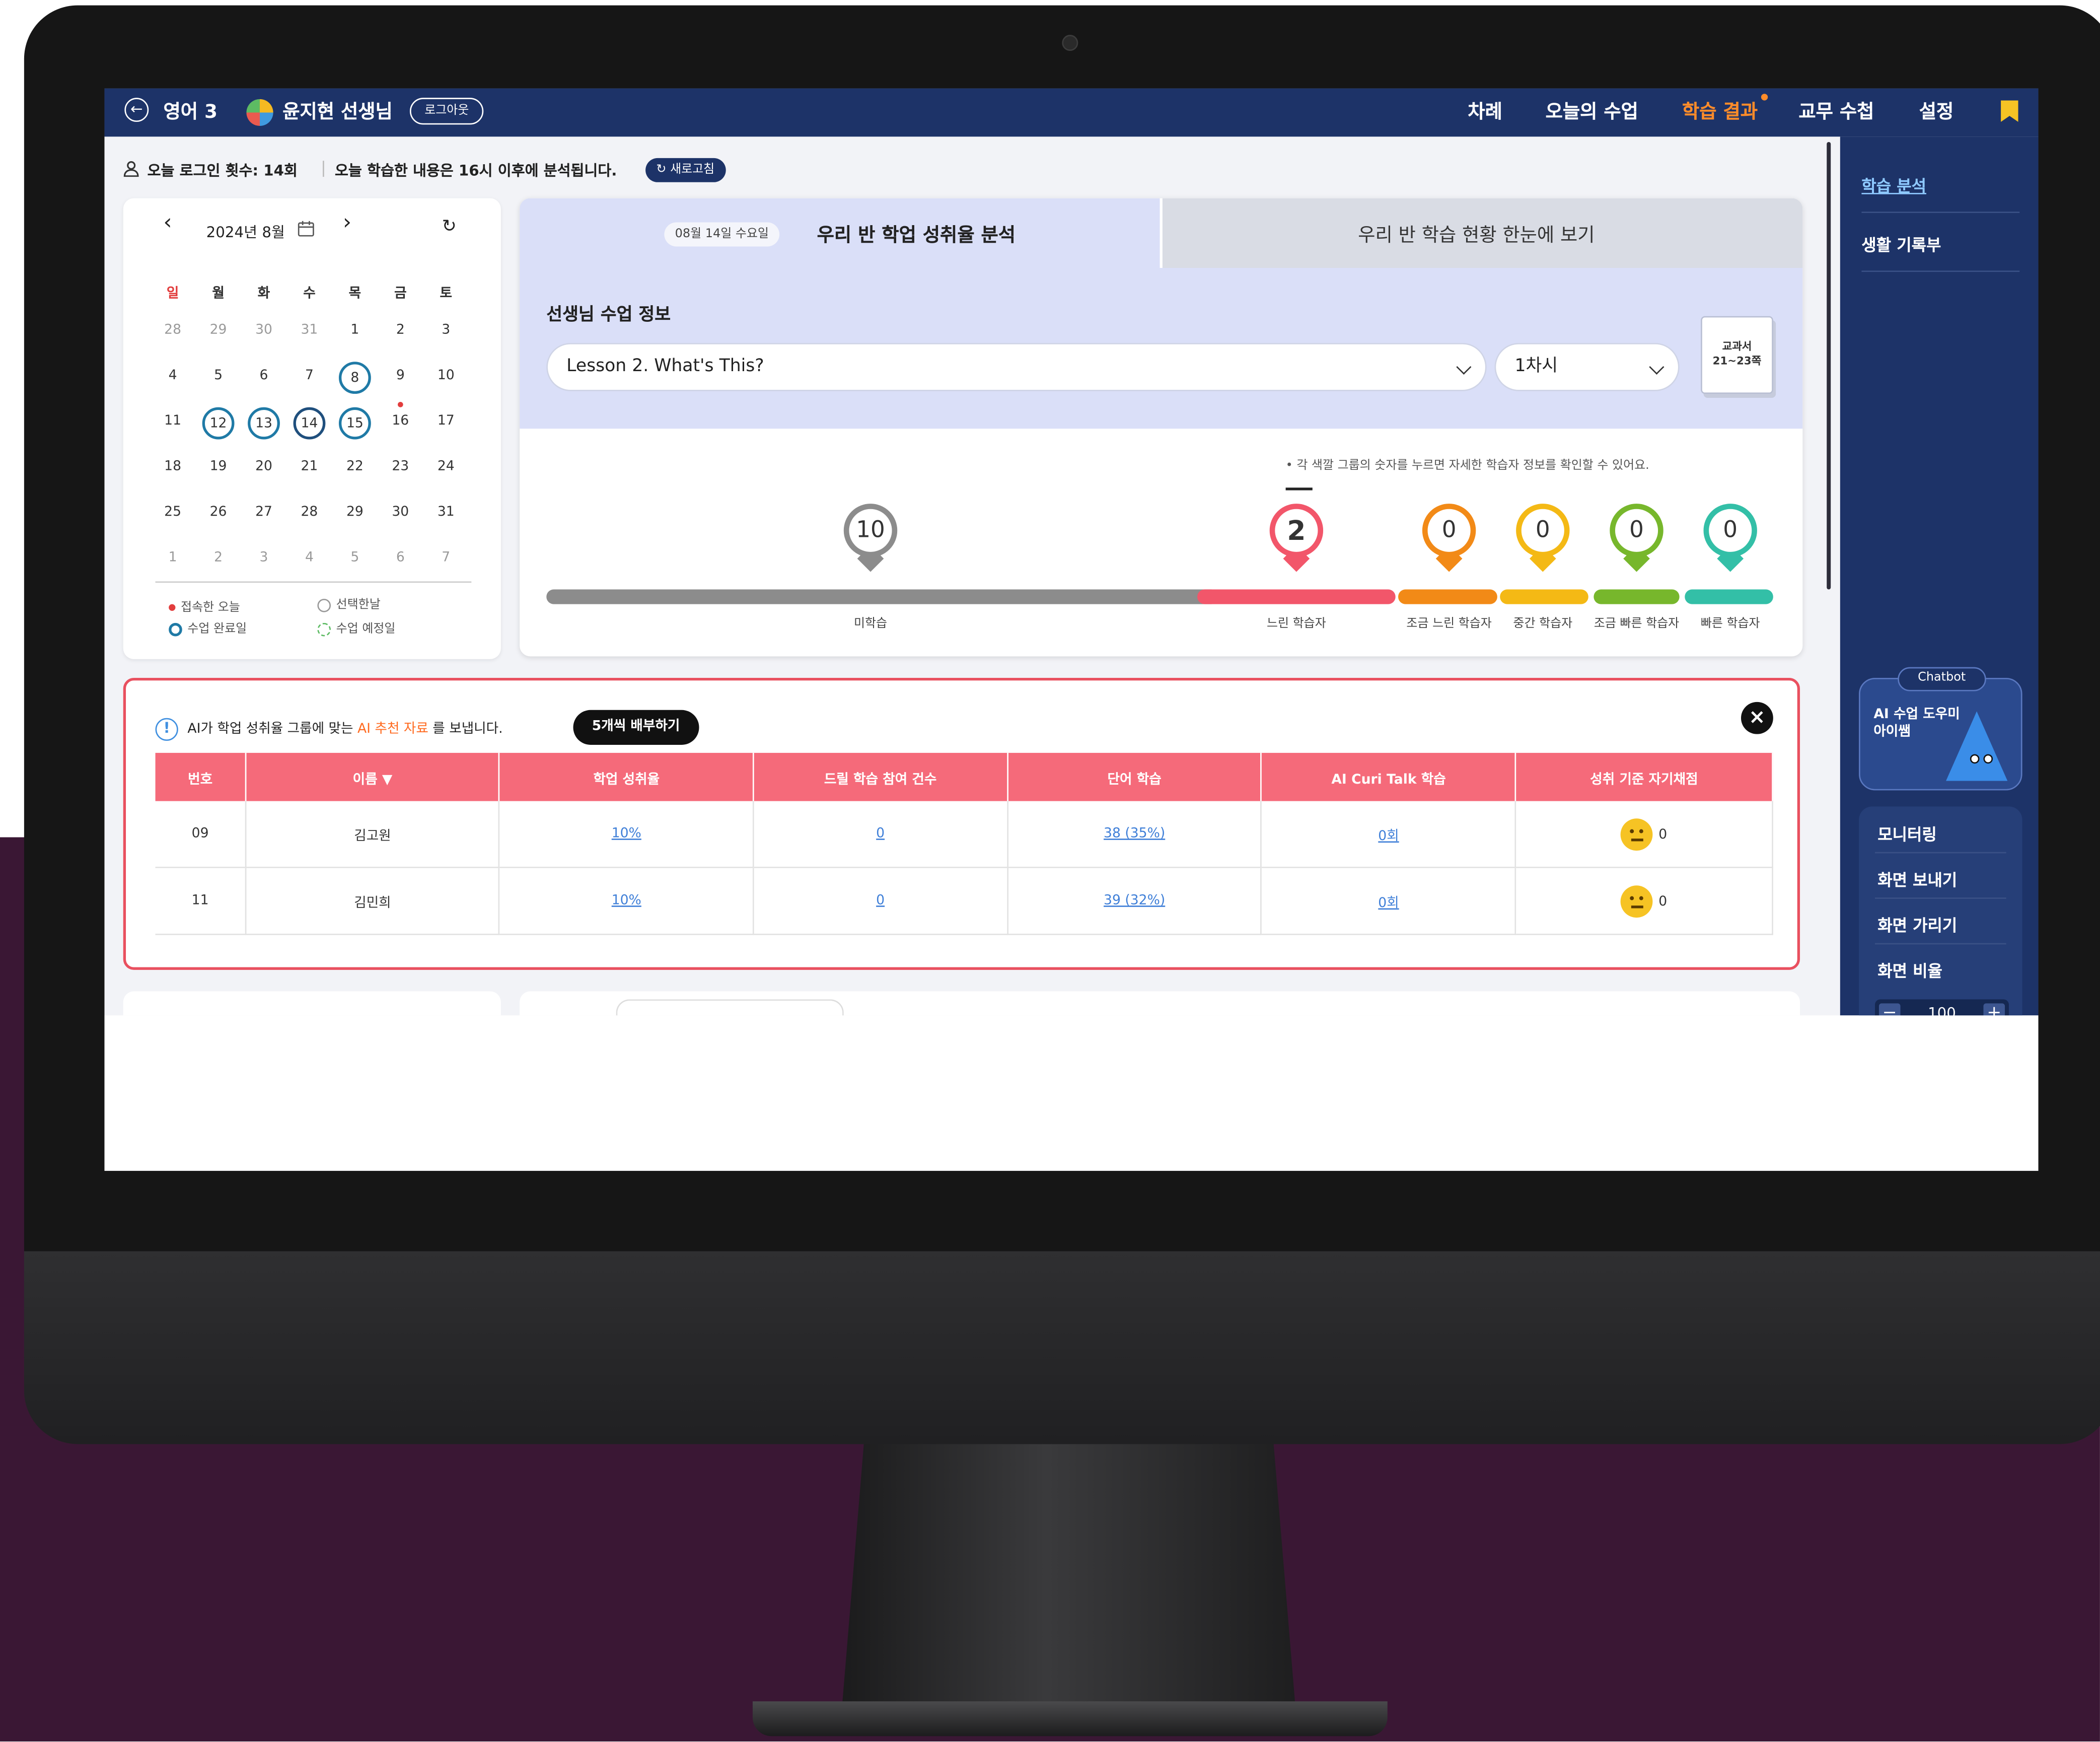  What do you see at coordinates (1829, 366) in the screenshot?
I see `scrollbar` at bounding box center [1829, 366].